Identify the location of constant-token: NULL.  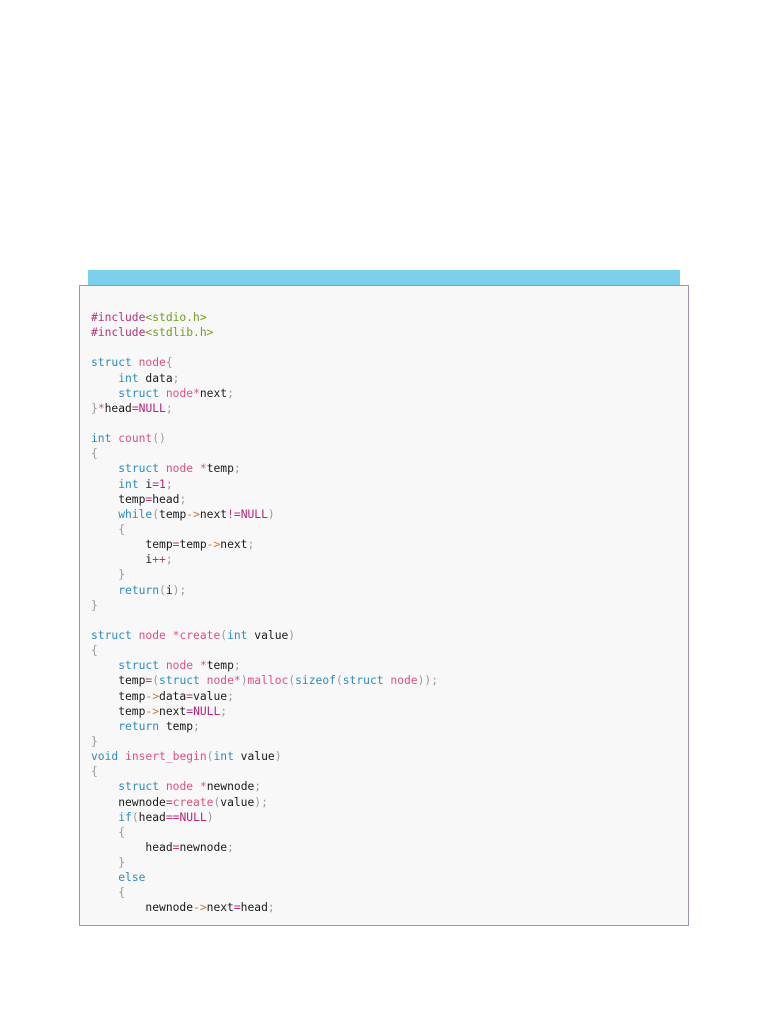
(152, 408).